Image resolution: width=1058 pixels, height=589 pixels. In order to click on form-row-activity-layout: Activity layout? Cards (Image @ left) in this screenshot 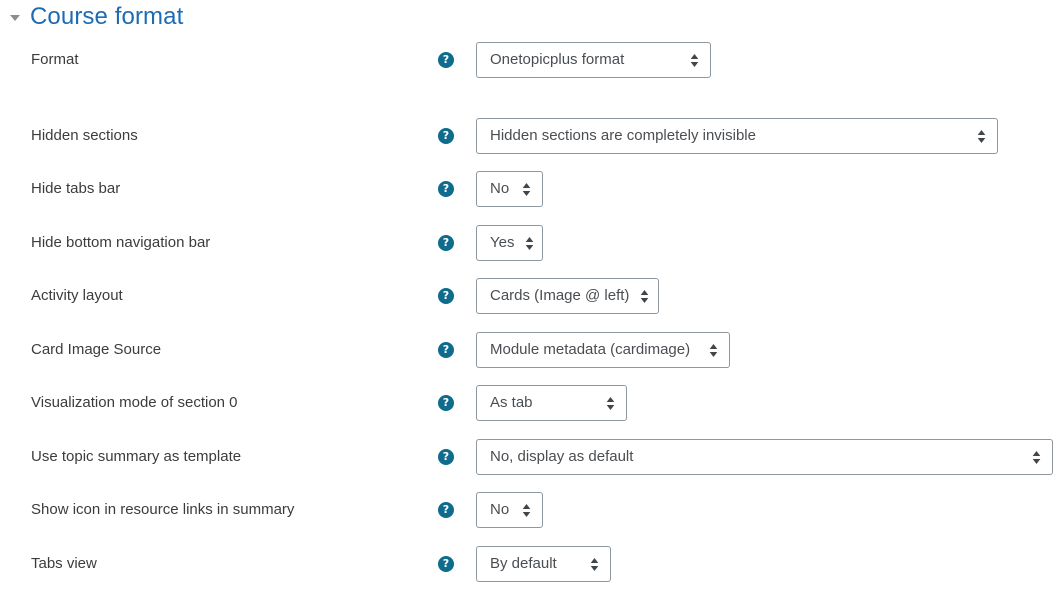, I will do `click(529, 296)`.